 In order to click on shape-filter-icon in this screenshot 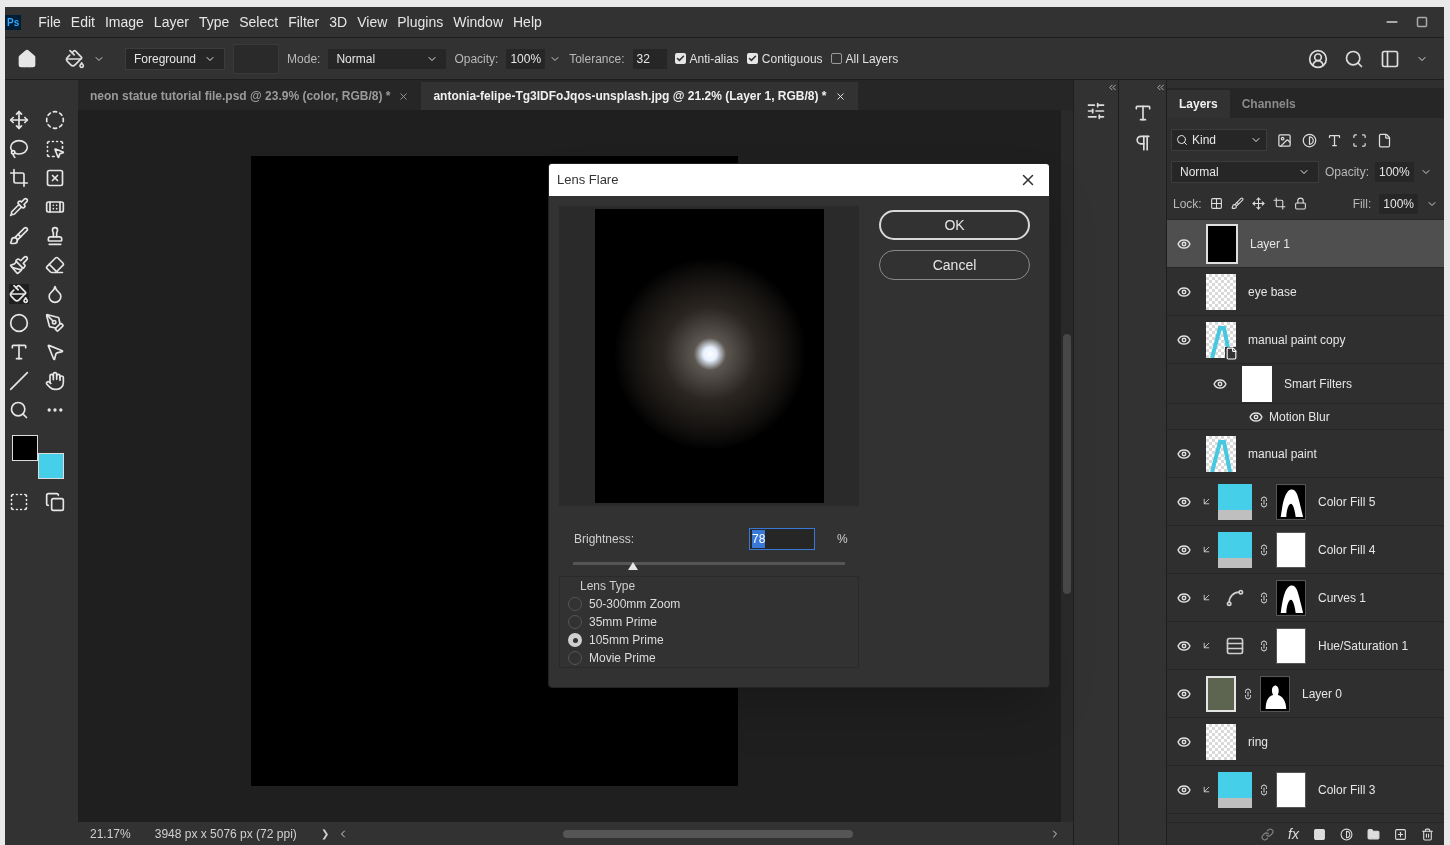, I will do `click(1359, 140)`.